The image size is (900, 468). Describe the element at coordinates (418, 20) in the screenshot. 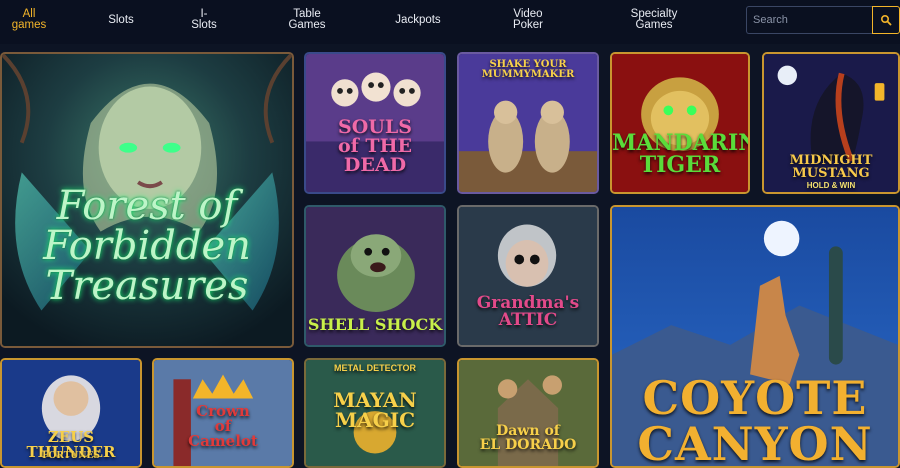

I see `nav-jackpots: Jackpots` at that location.